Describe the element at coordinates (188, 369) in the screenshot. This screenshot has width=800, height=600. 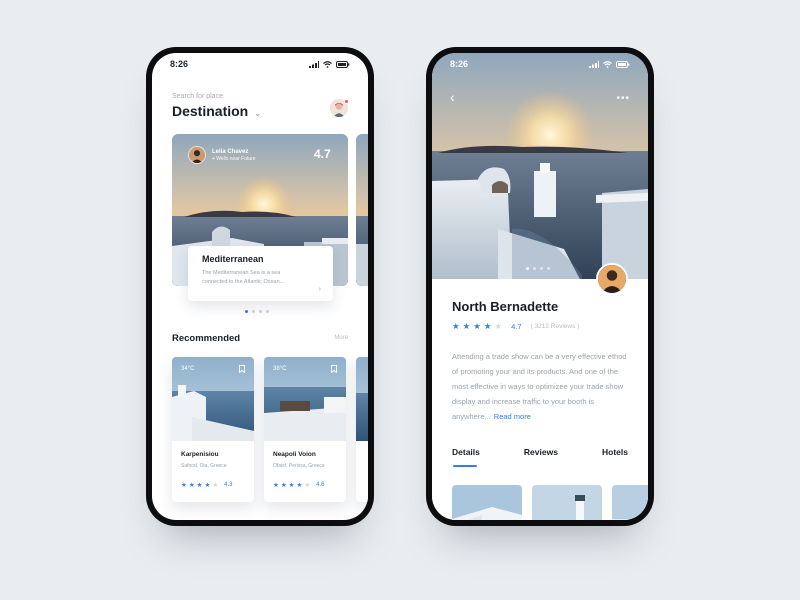
I see `temperature: 34°C` at that location.